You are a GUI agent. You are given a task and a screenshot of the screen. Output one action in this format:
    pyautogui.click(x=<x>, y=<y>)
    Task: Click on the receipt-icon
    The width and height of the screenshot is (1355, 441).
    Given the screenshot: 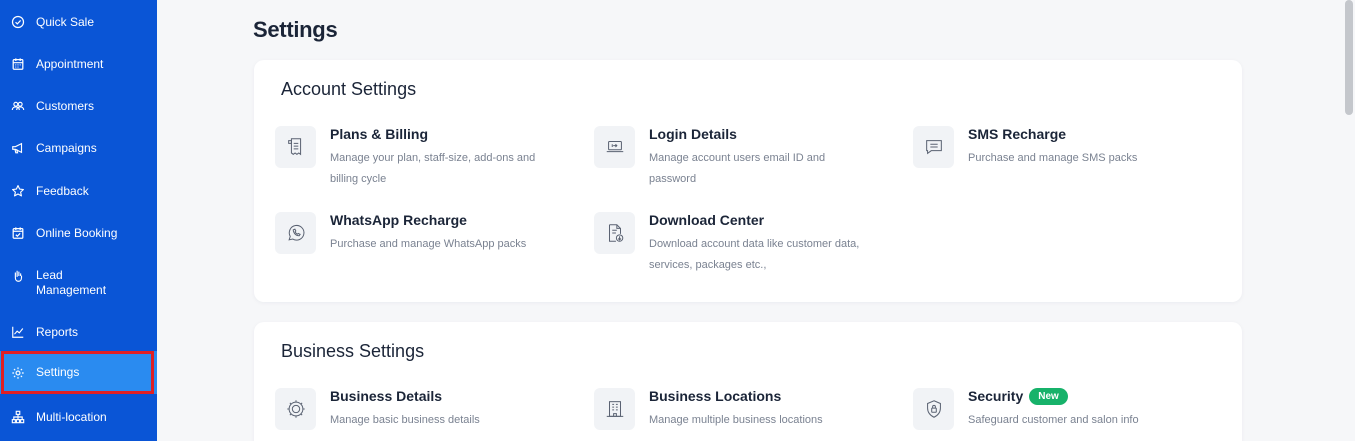 What is the action you would take?
    pyautogui.click(x=295, y=147)
    